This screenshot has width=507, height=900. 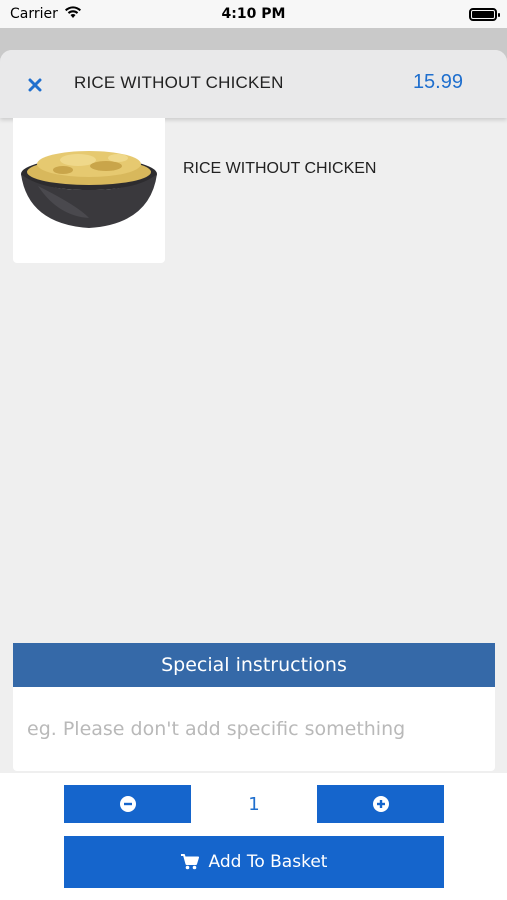 I want to click on decrease-quantity-button, so click(x=127, y=804).